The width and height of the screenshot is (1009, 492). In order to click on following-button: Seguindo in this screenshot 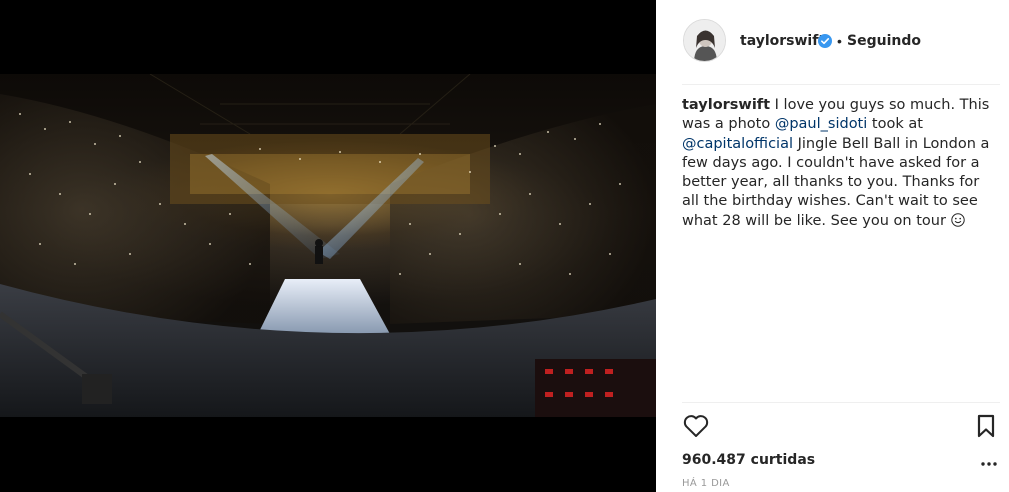, I will do `click(884, 41)`.